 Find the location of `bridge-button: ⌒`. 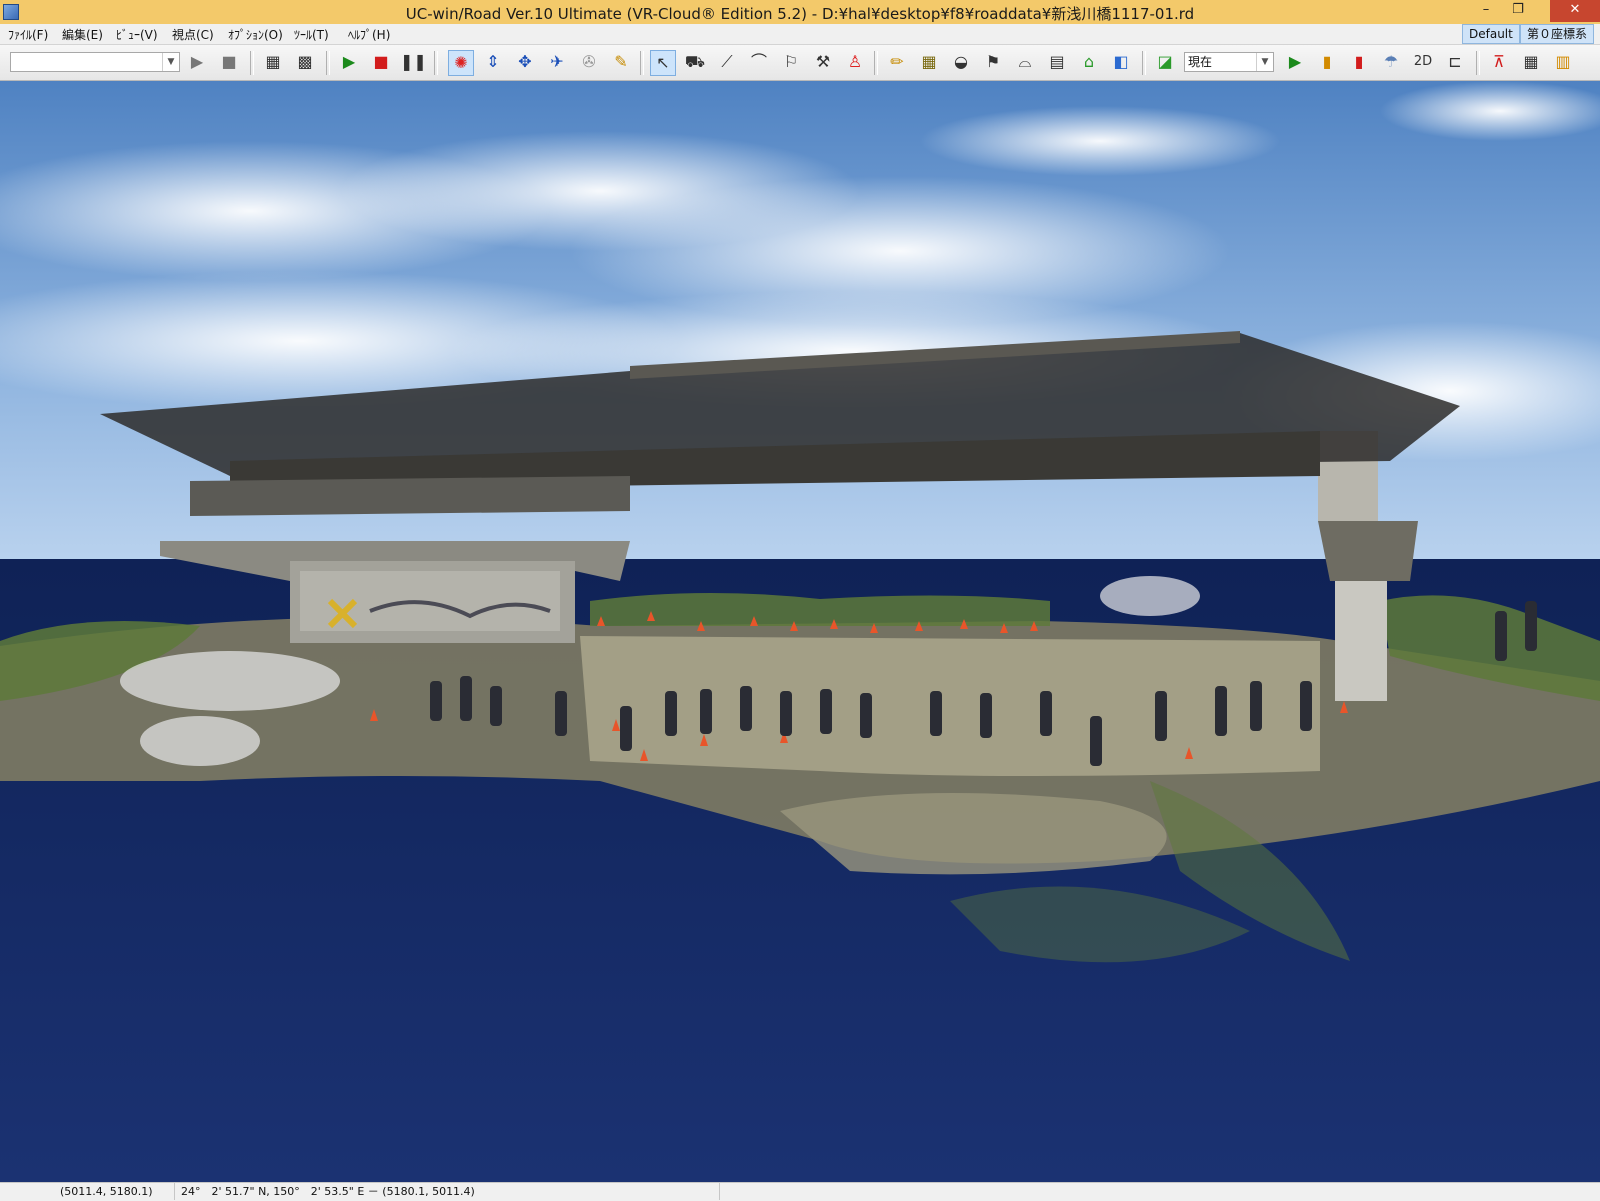

bridge-button: ⌒ is located at coordinates (759, 63).